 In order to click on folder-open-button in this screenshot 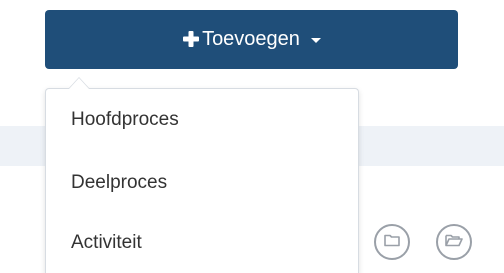, I will do `click(454, 242)`.